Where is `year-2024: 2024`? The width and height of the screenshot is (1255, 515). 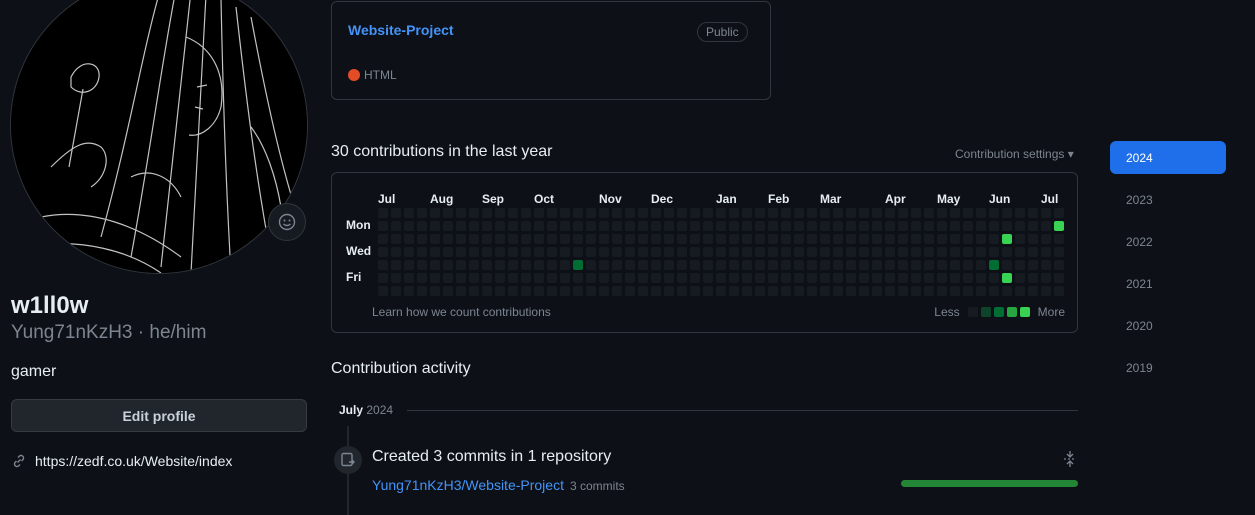 year-2024: 2024 is located at coordinates (1168, 157).